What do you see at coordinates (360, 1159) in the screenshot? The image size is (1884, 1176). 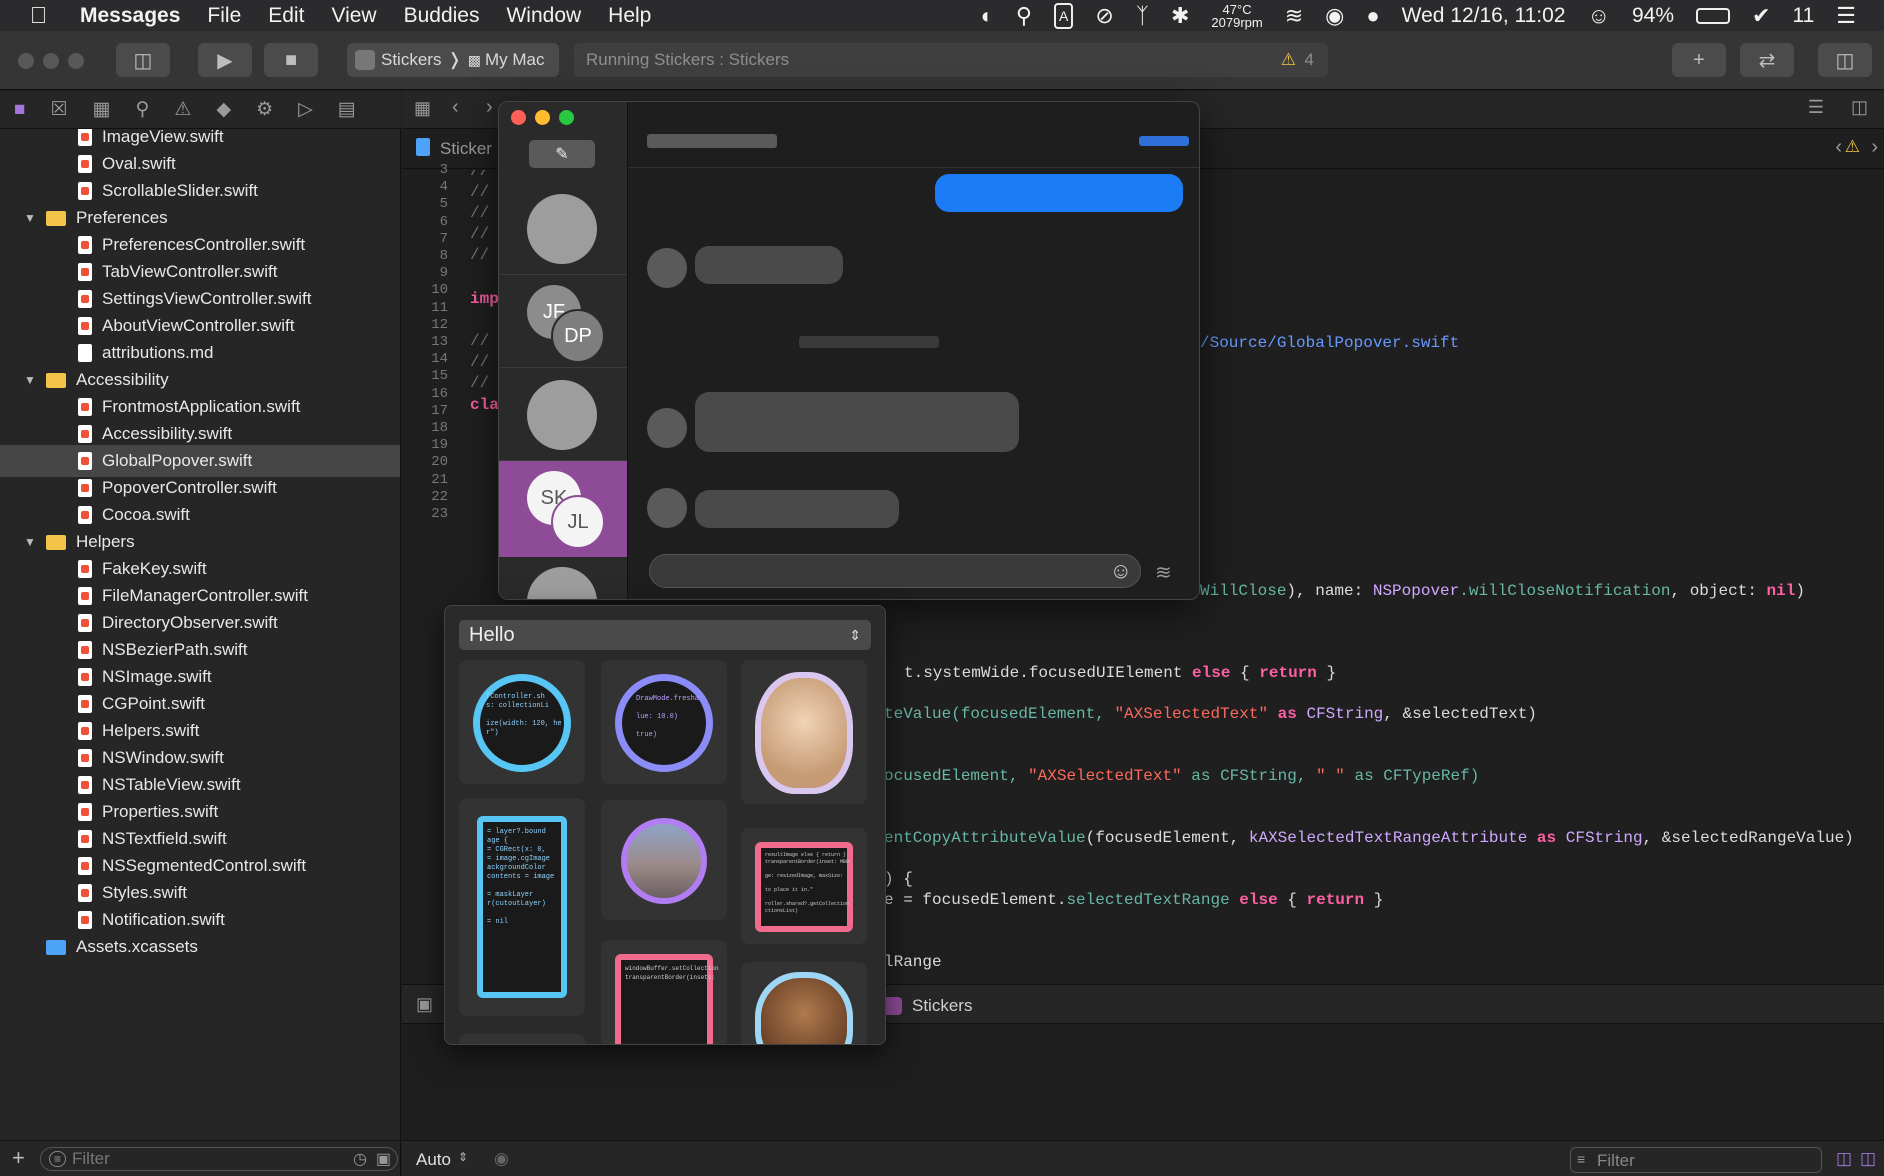 I see `clock-icon: ◷` at bounding box center [360, 1159].